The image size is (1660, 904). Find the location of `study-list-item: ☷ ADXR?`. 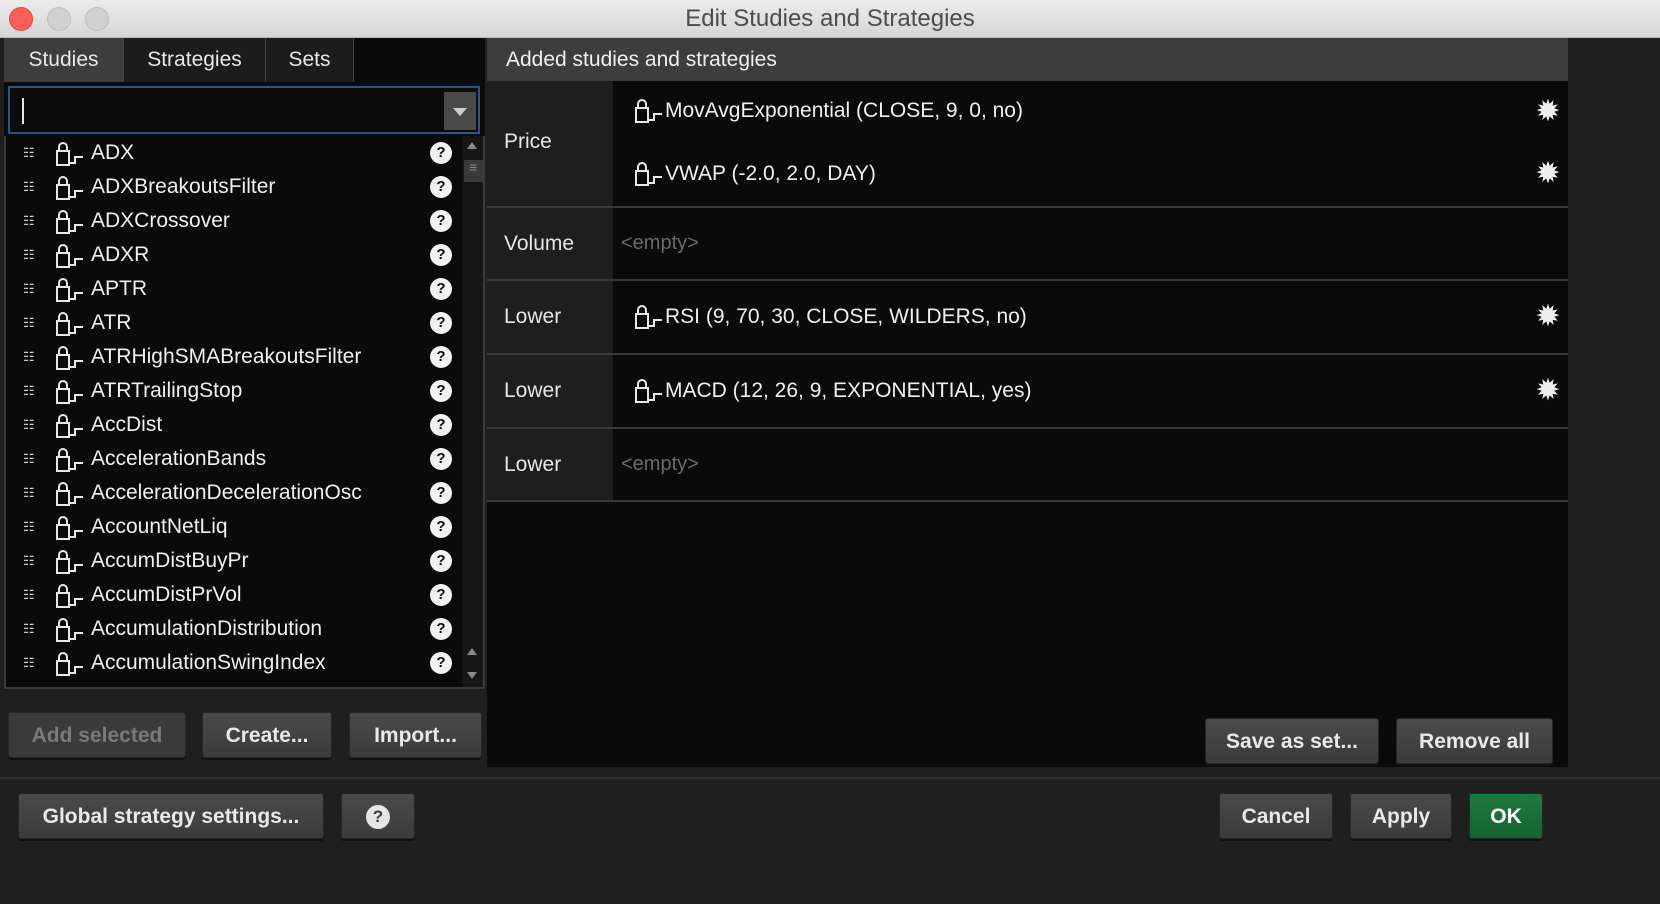

study-list-item: ☷ ADXR? is located at coordinates (233, 255).